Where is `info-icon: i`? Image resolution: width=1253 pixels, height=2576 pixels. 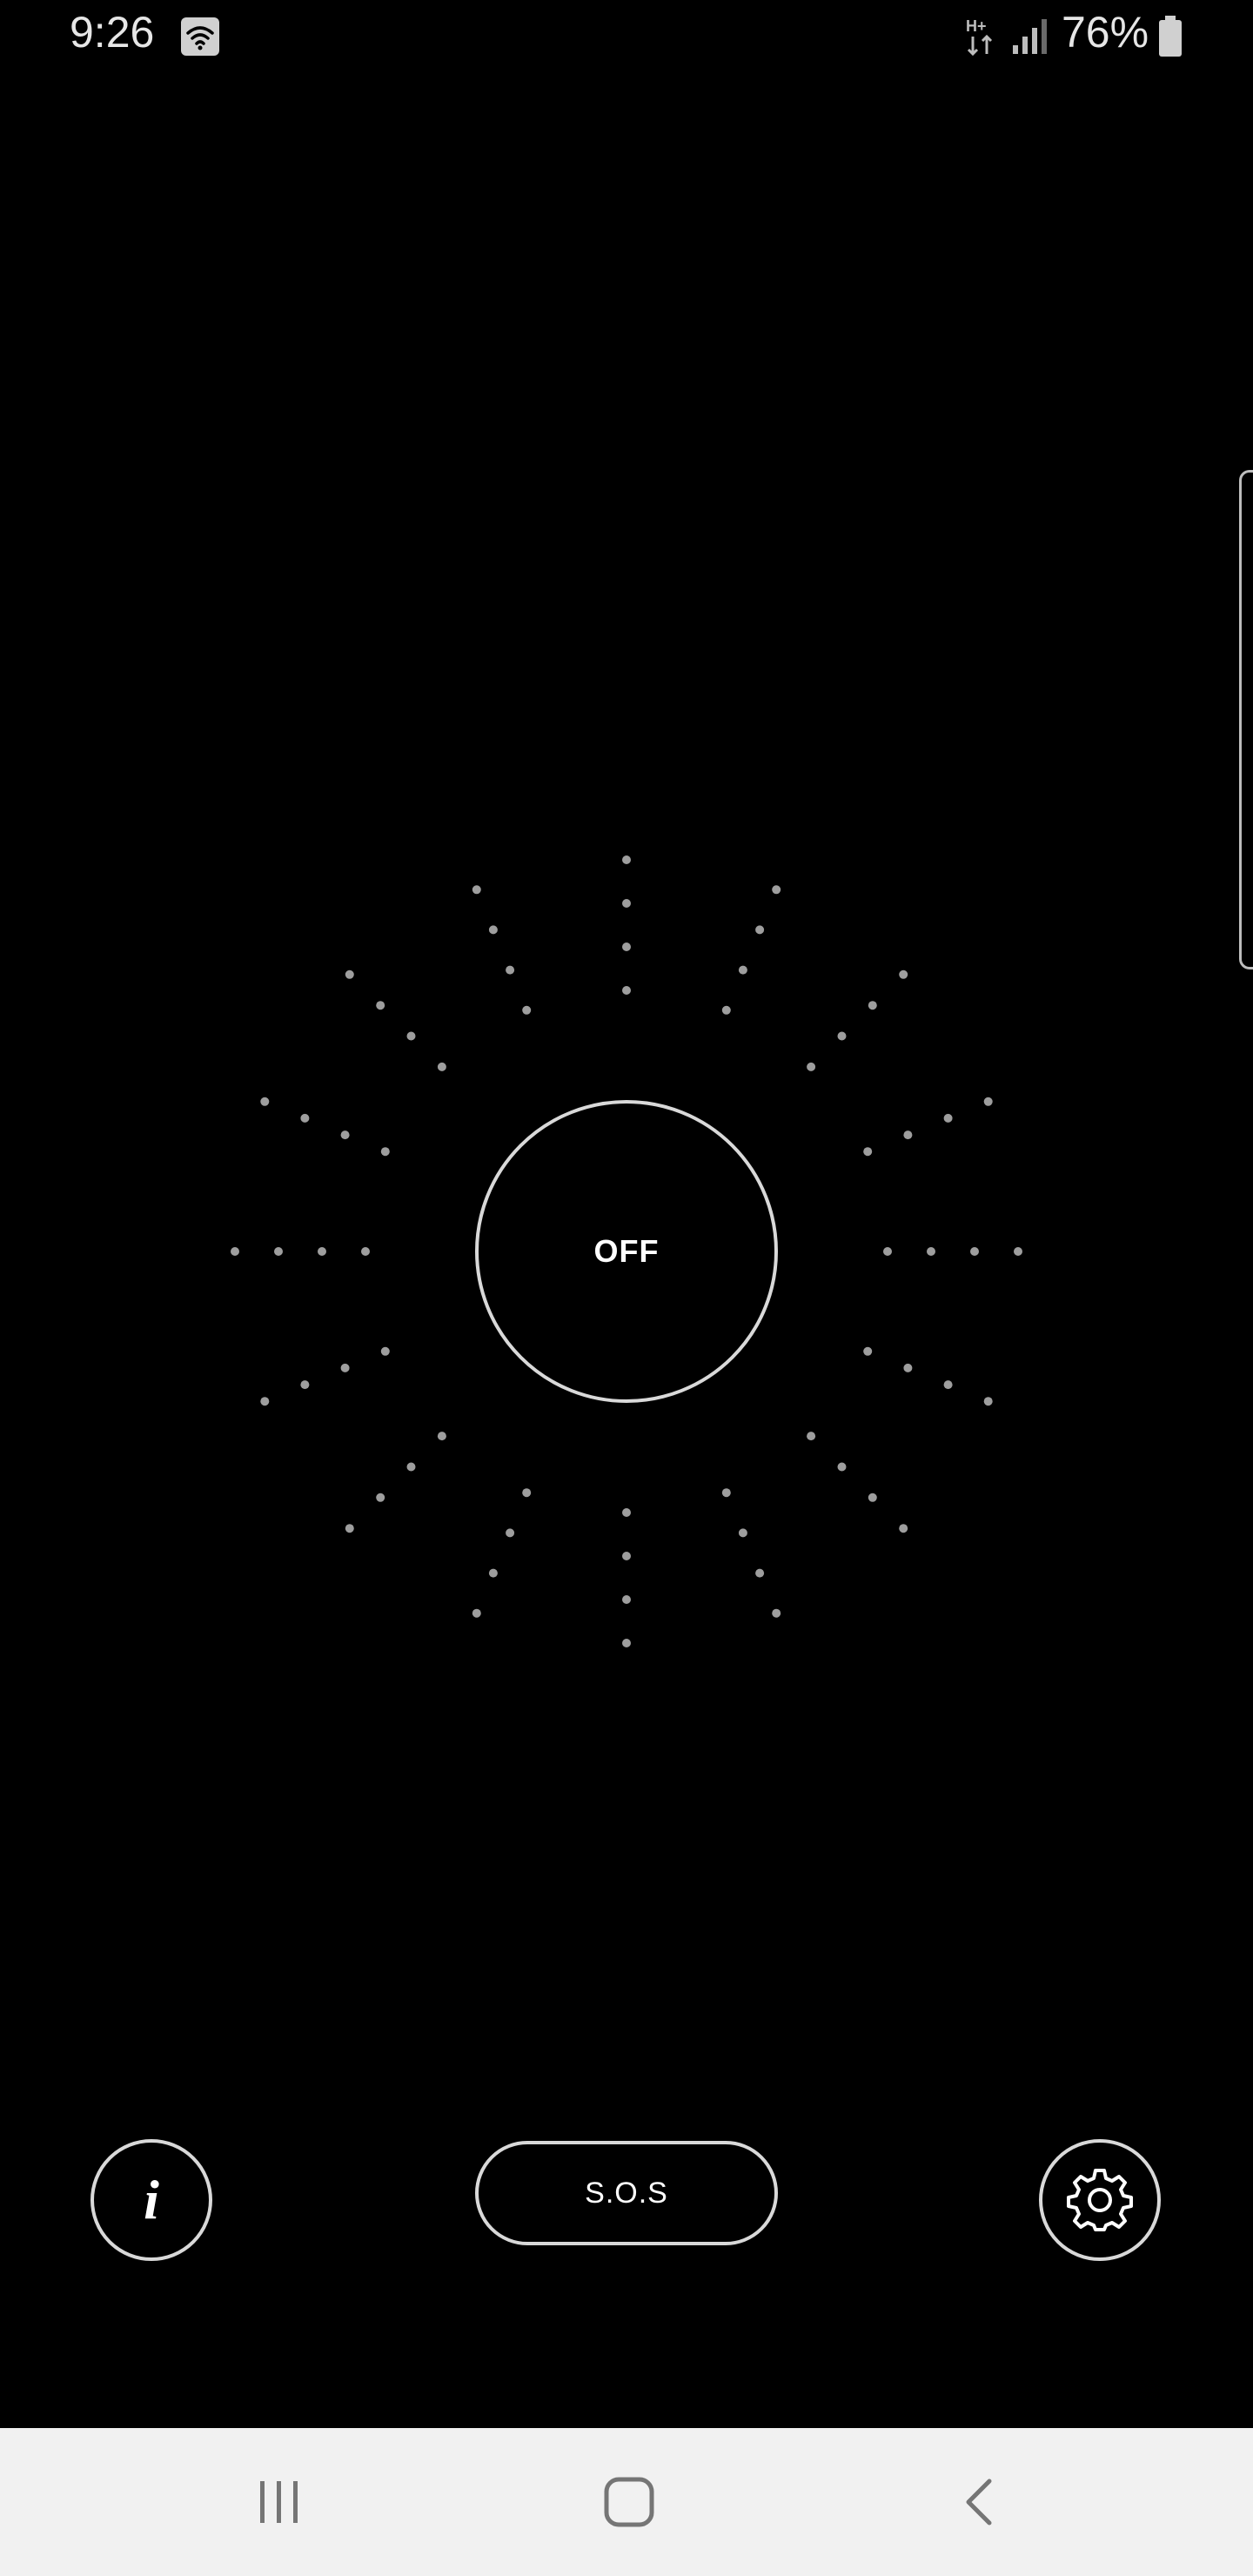
info-icon: i is located at coordinates (151, 2200).